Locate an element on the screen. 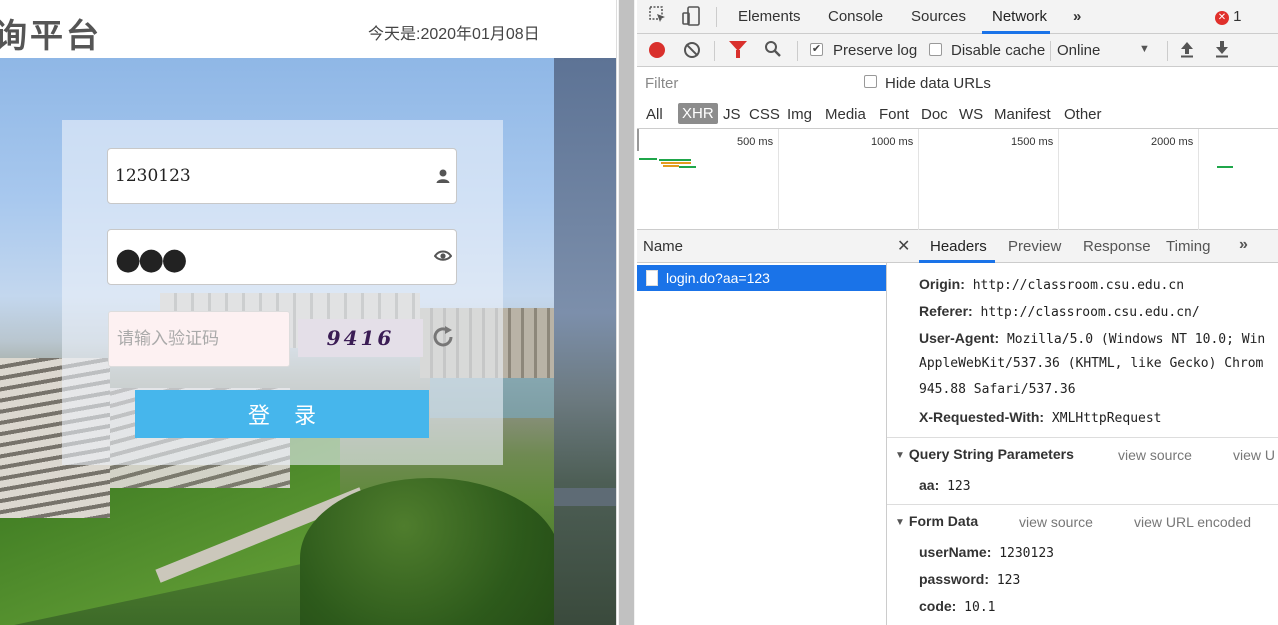 The width and height of the screenshot is (1278, 625). chevron-down-icon: ▼ is located at coordinates (1144, 49).